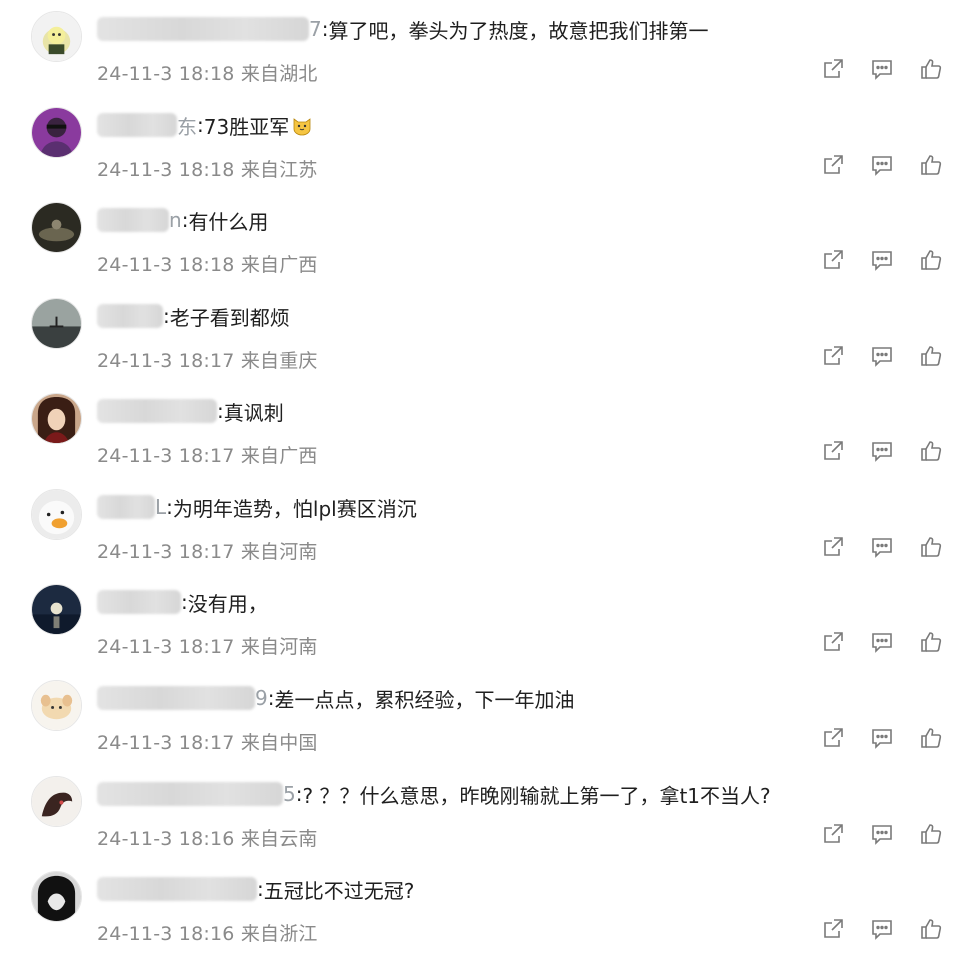 This screenshot has width=960, height=968. I want to click on comment-meta: 24-11-3 18:18 来自广西, so click(207, 263).